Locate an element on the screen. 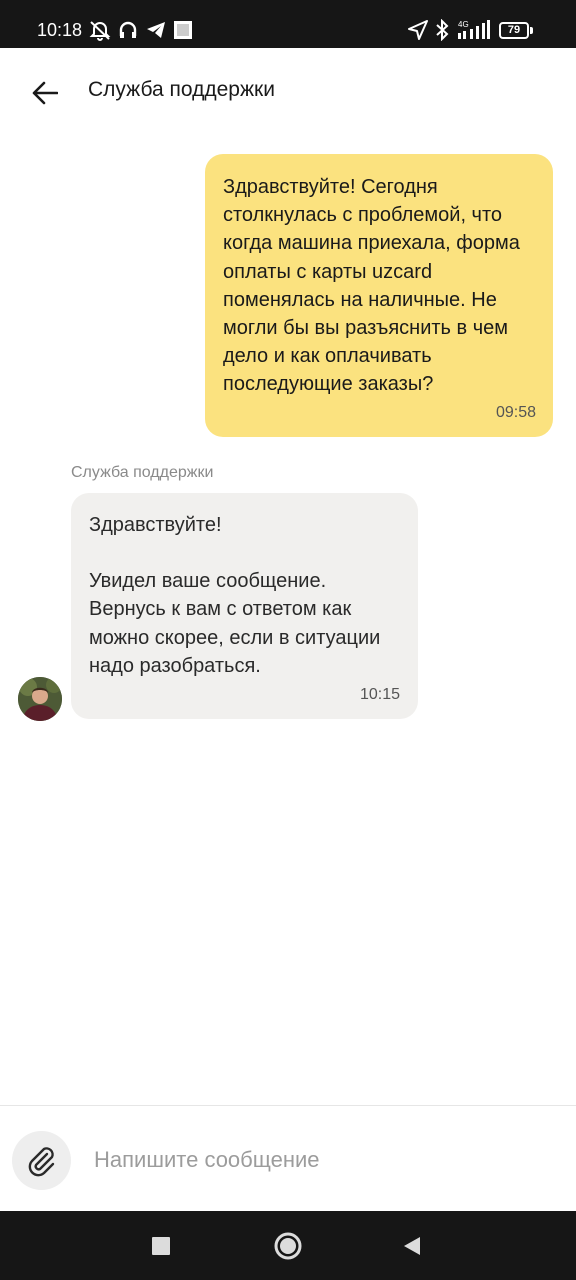  message-time: 10:15 is located at coordinates (379, 694).